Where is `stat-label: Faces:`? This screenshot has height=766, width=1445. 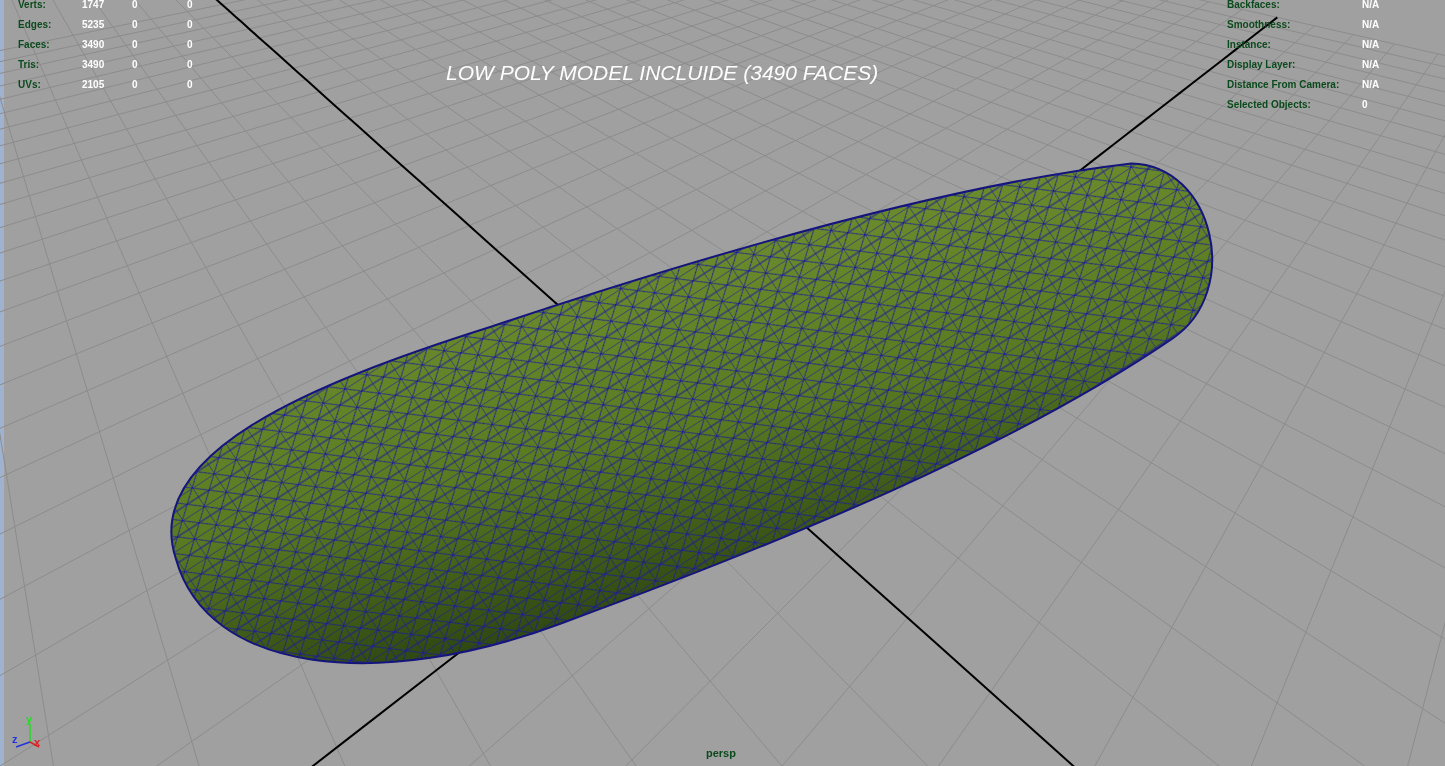 stat-label: Faces: is located at coordinates (34, 45).